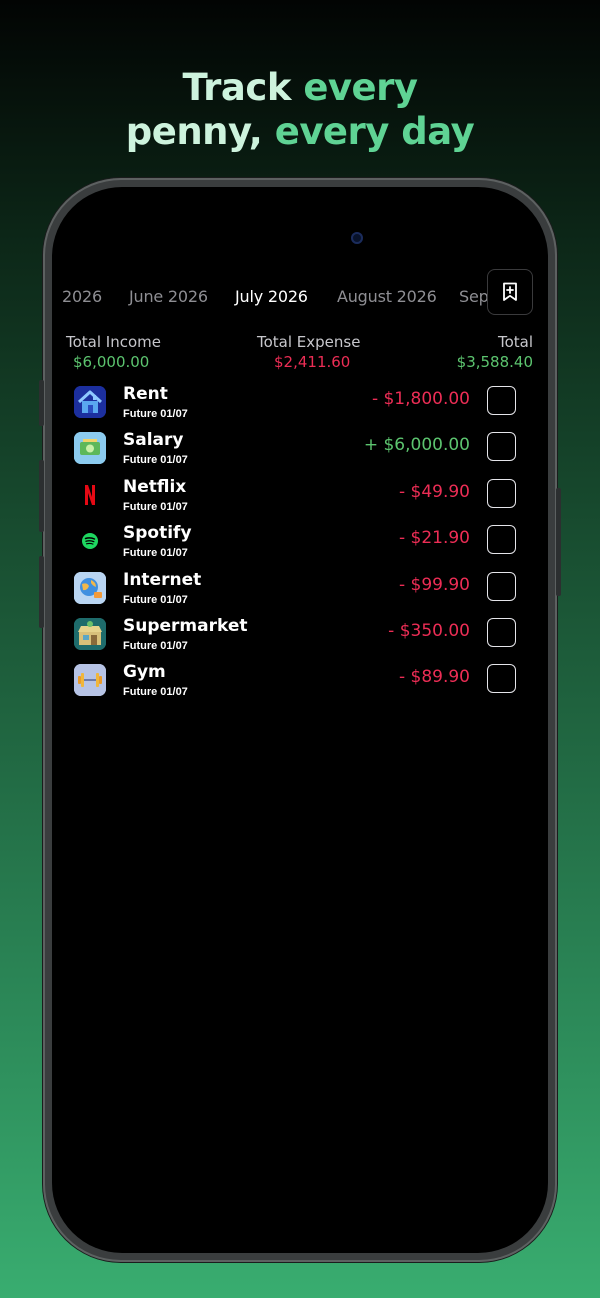 This screenshot has height=1298, width=600. I want to click on headline-line-2: penny, every day, so click(300, 132).